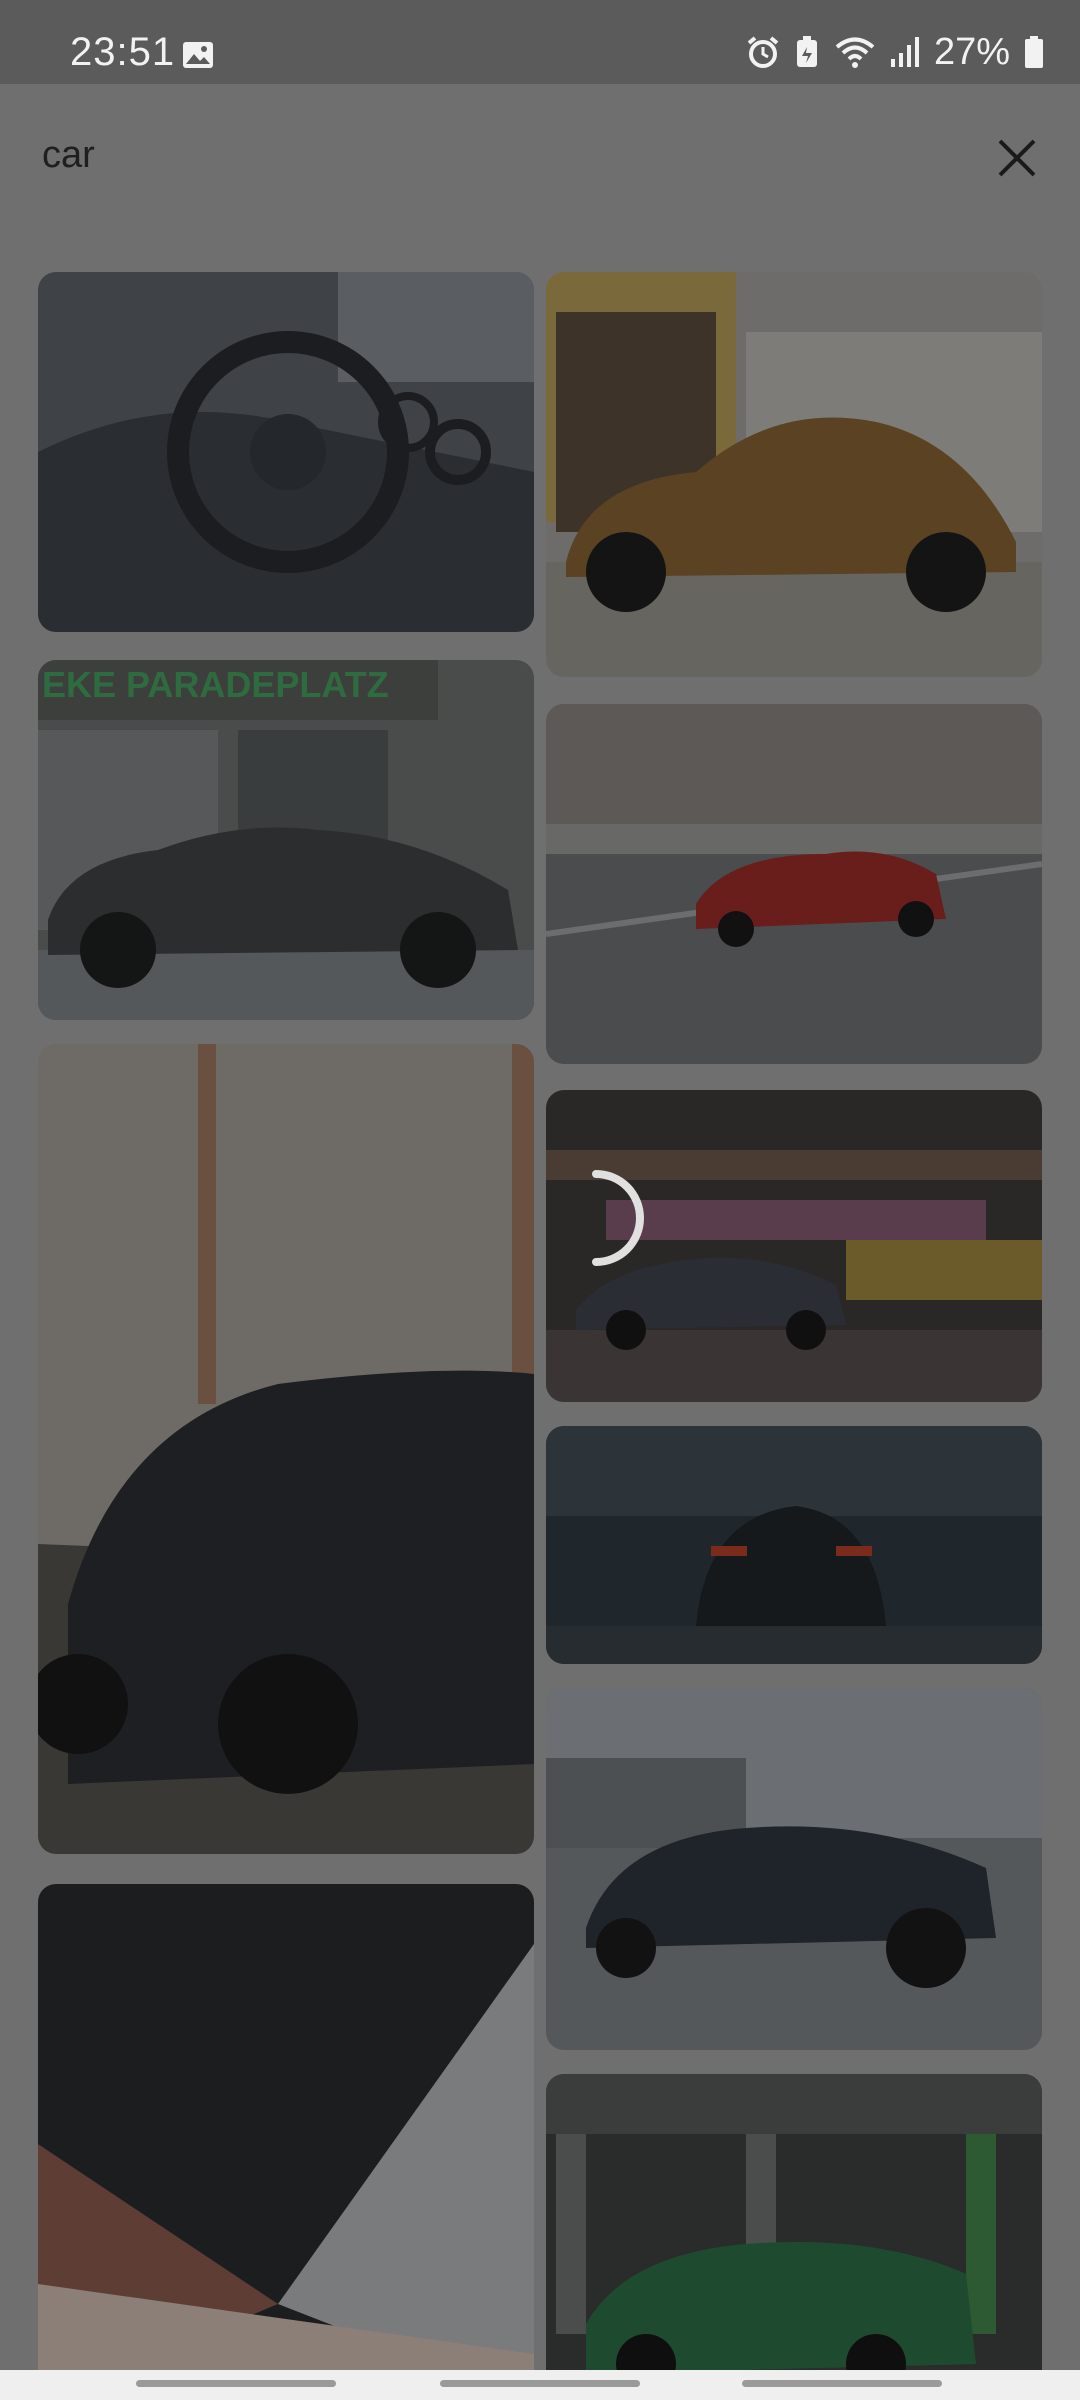 The height and width of the screenshot is (2400, 1080). I want to click on battery-saver-icon, so click(806, 51).